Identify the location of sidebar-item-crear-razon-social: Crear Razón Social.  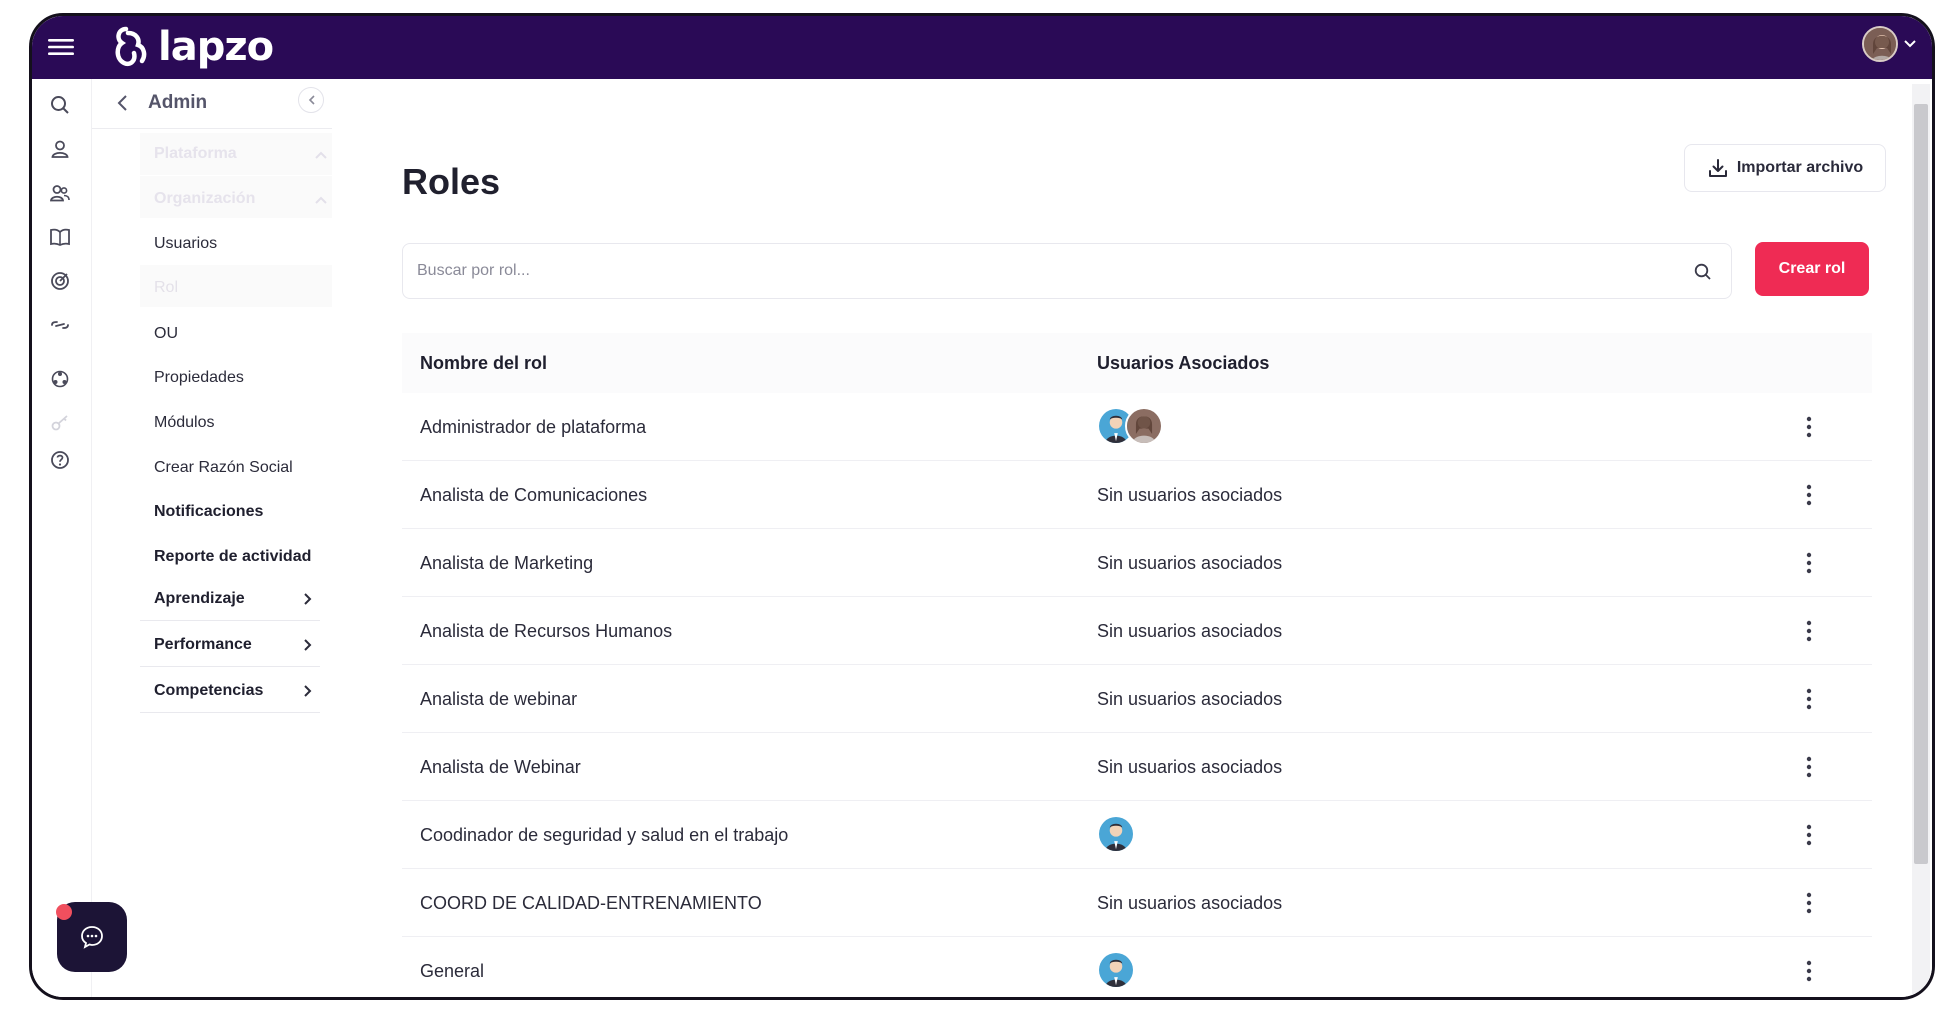
(223, 468).